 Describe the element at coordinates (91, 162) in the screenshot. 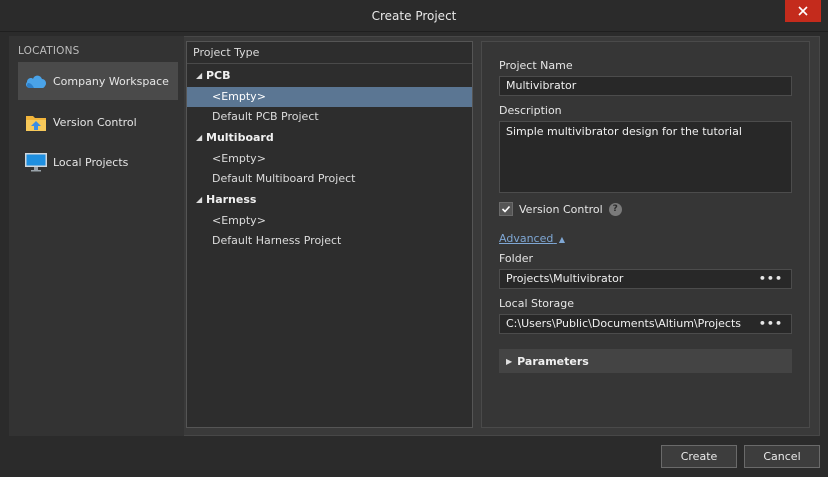

I see `location-label: Local Projects` at that location.